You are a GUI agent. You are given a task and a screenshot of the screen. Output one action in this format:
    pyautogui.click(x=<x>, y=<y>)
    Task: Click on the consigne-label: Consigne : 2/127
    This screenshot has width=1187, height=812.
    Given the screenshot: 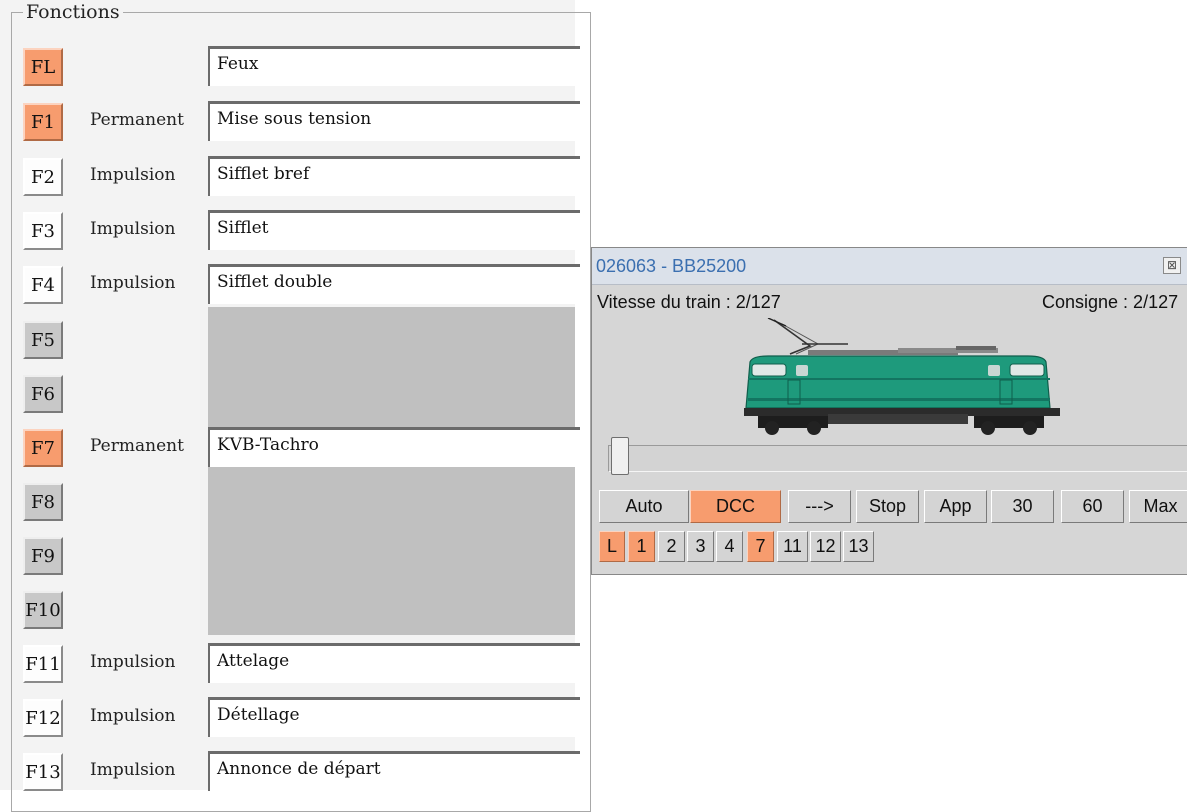 What is the action you would take?
    pyautogui.click(x=1110, y=302)
    